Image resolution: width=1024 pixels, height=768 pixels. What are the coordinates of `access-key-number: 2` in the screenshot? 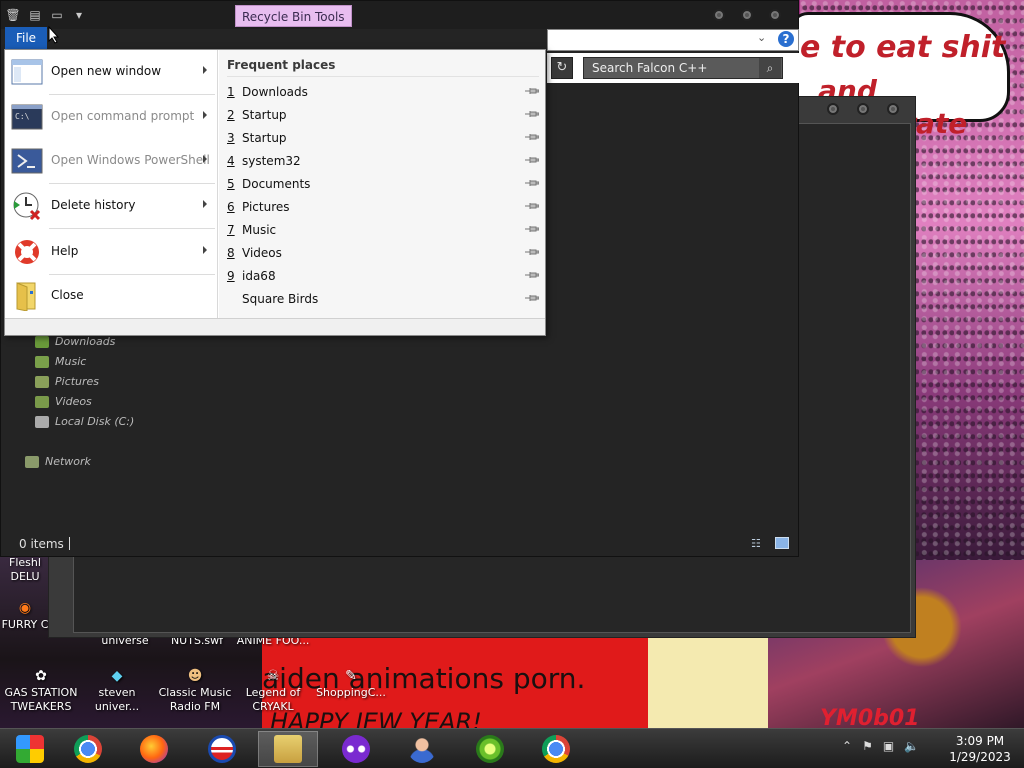 It's located at (231, 115).